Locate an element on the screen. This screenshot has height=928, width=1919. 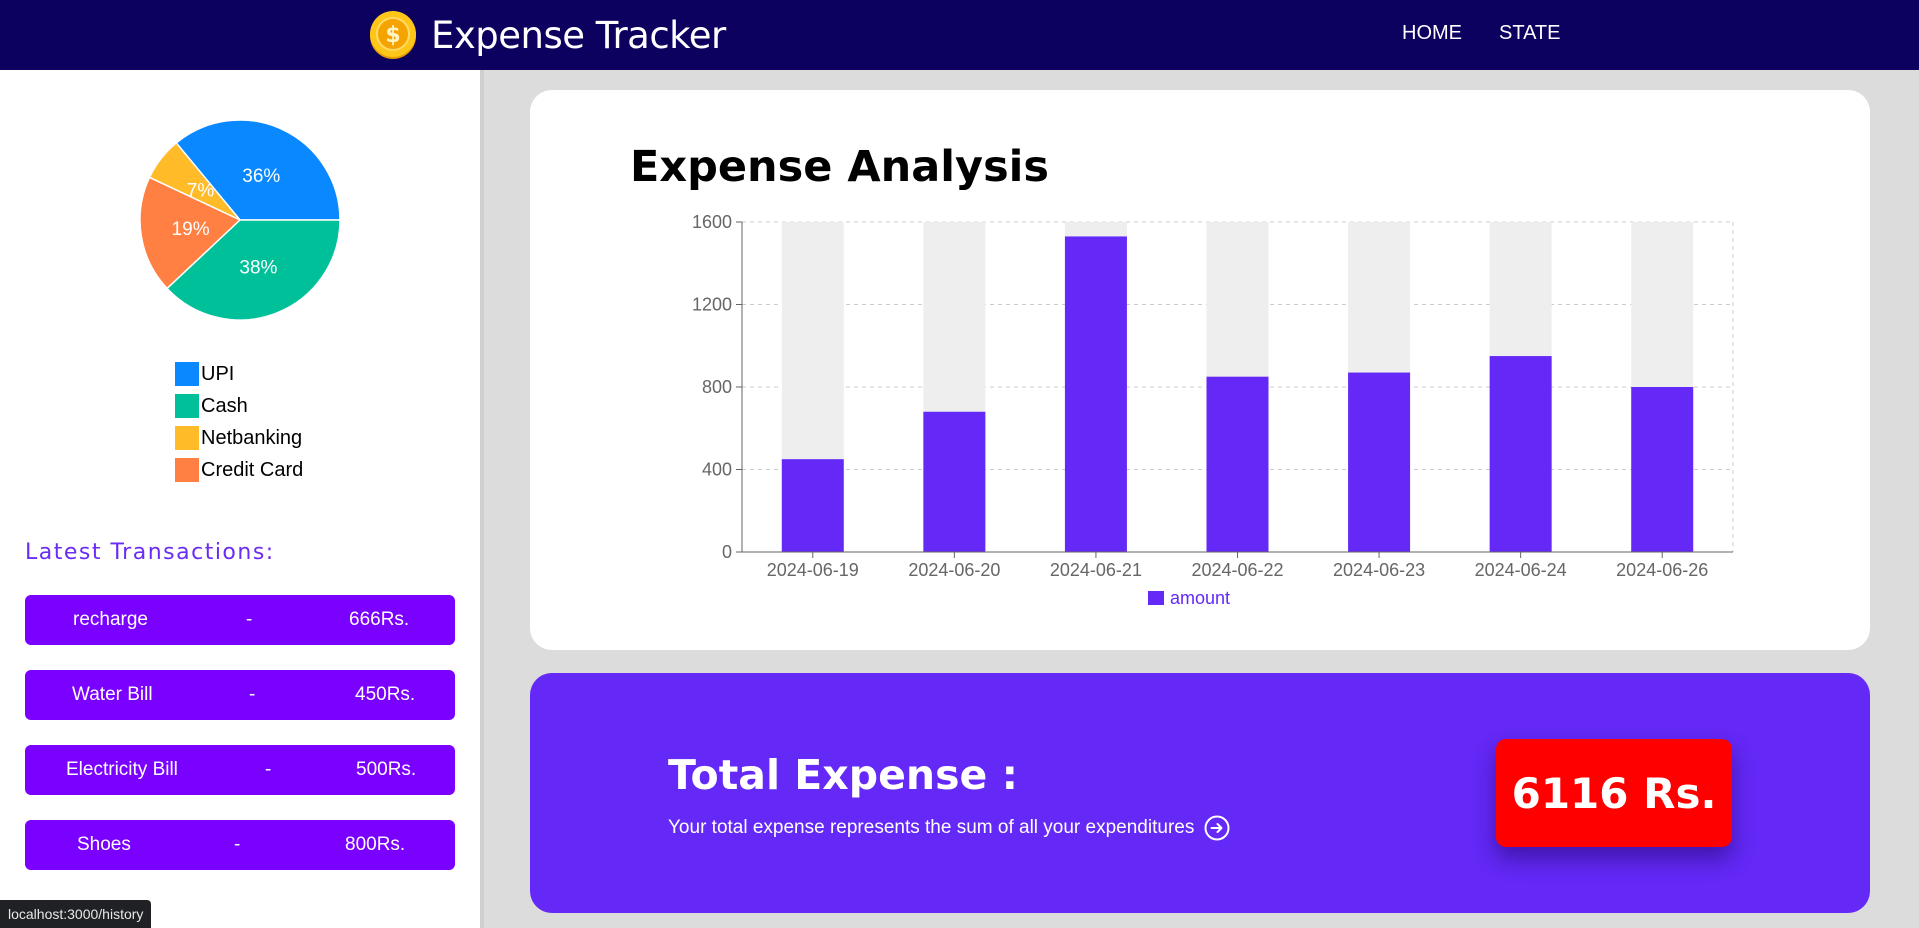
legend-swatch-credit-card is located at coordinates (187, 470).